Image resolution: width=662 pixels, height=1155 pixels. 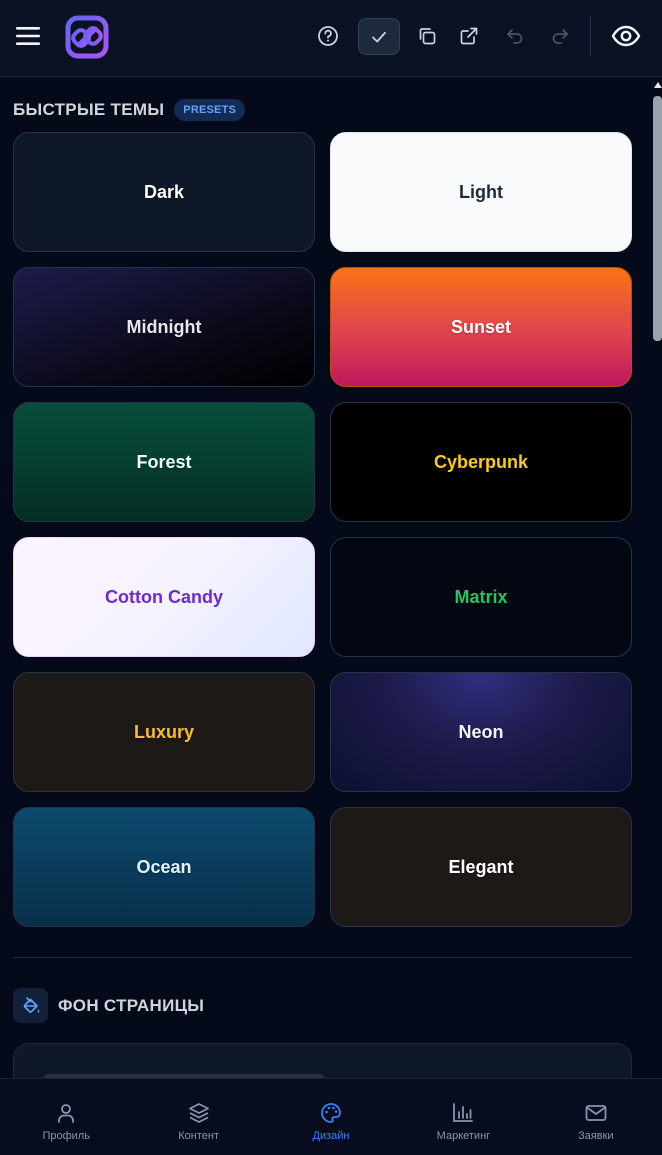 I want to click on check-button, so click(x=379, y=36).